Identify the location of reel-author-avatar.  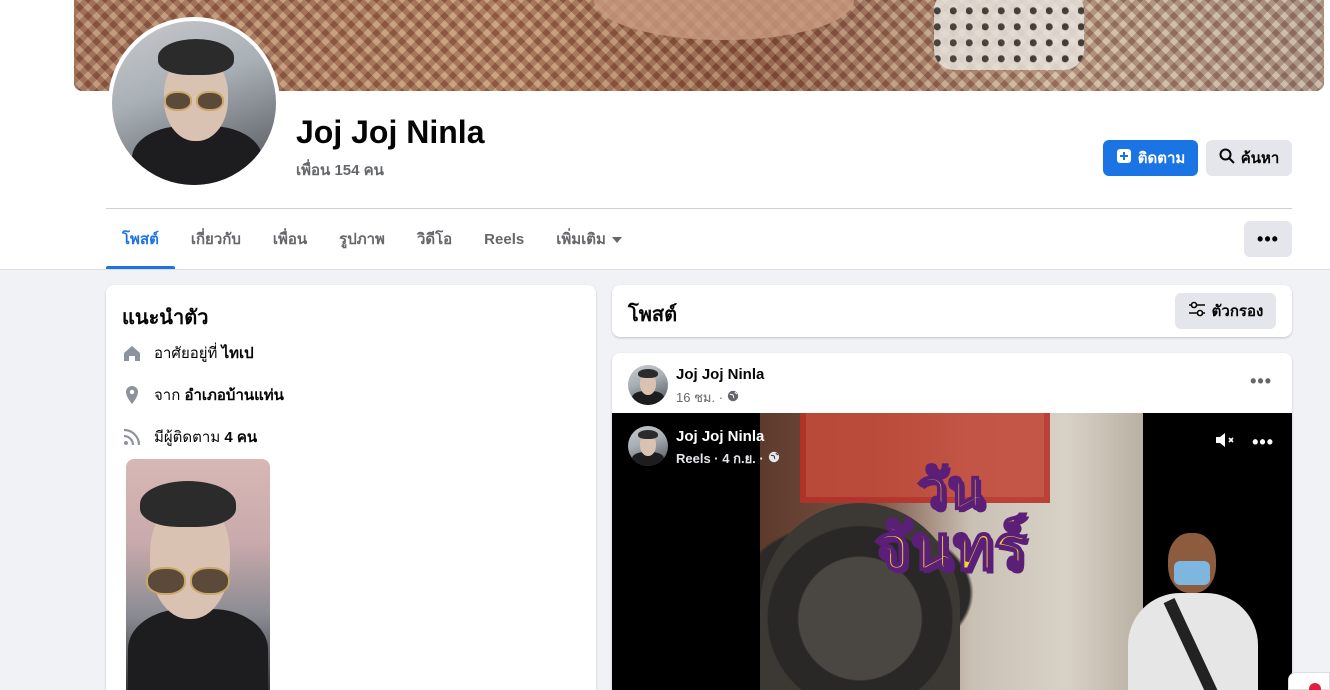
(648, 446).